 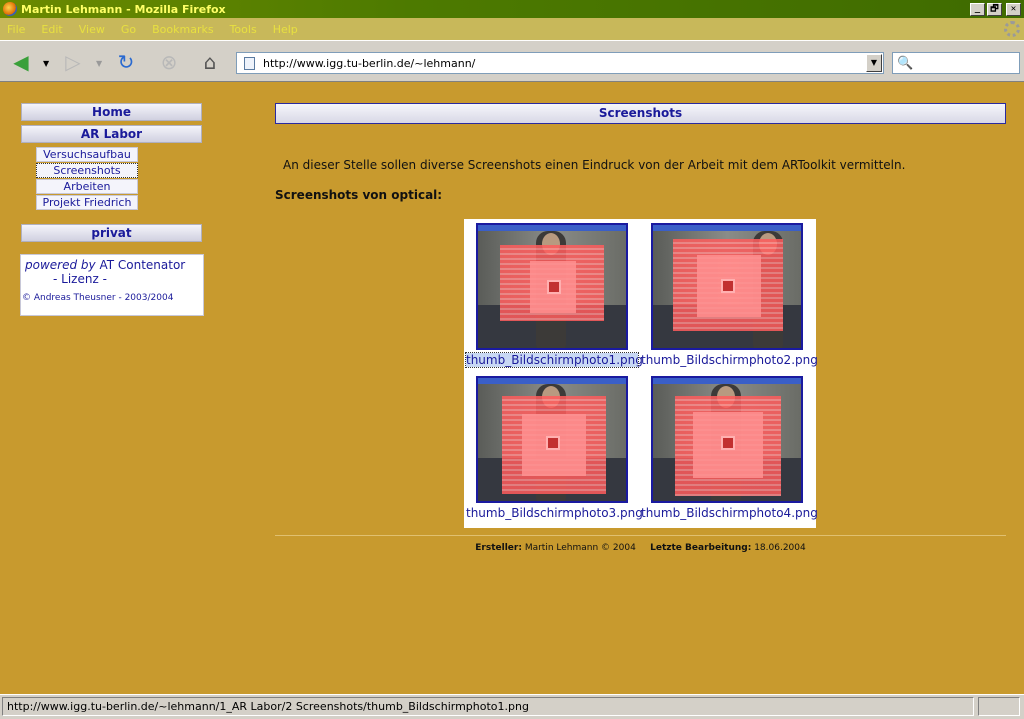 What do you see at coordinates (564, 63) in the screenshot?
I see `url-input` at bounding box center [564, 63].